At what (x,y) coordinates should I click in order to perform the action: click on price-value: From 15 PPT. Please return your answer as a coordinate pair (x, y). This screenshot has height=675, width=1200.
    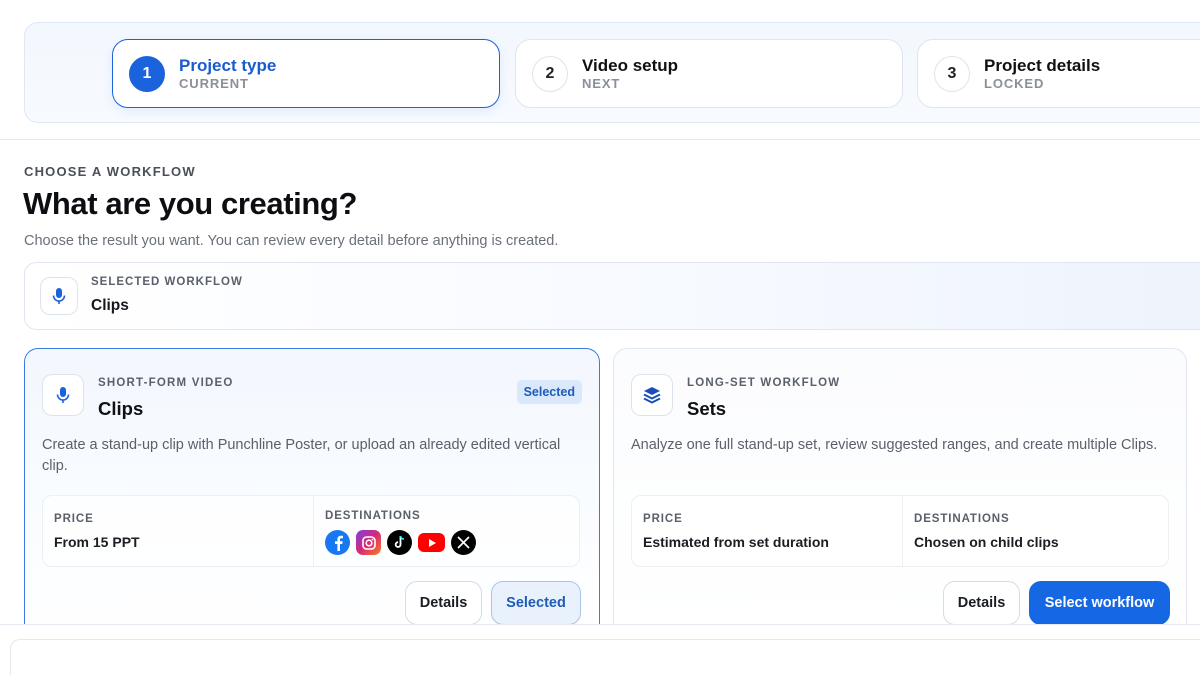
    Looking at the image, I should click on (97, 542).